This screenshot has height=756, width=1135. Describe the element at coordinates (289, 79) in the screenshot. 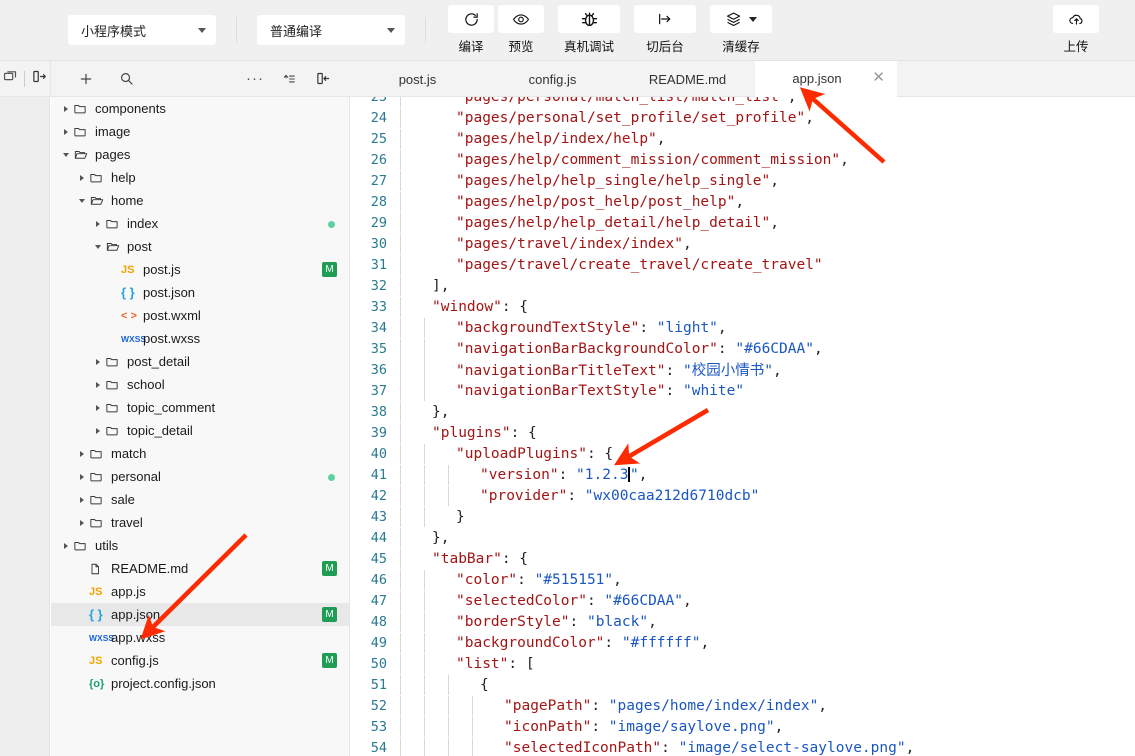

I see `sort-icon` at that location.